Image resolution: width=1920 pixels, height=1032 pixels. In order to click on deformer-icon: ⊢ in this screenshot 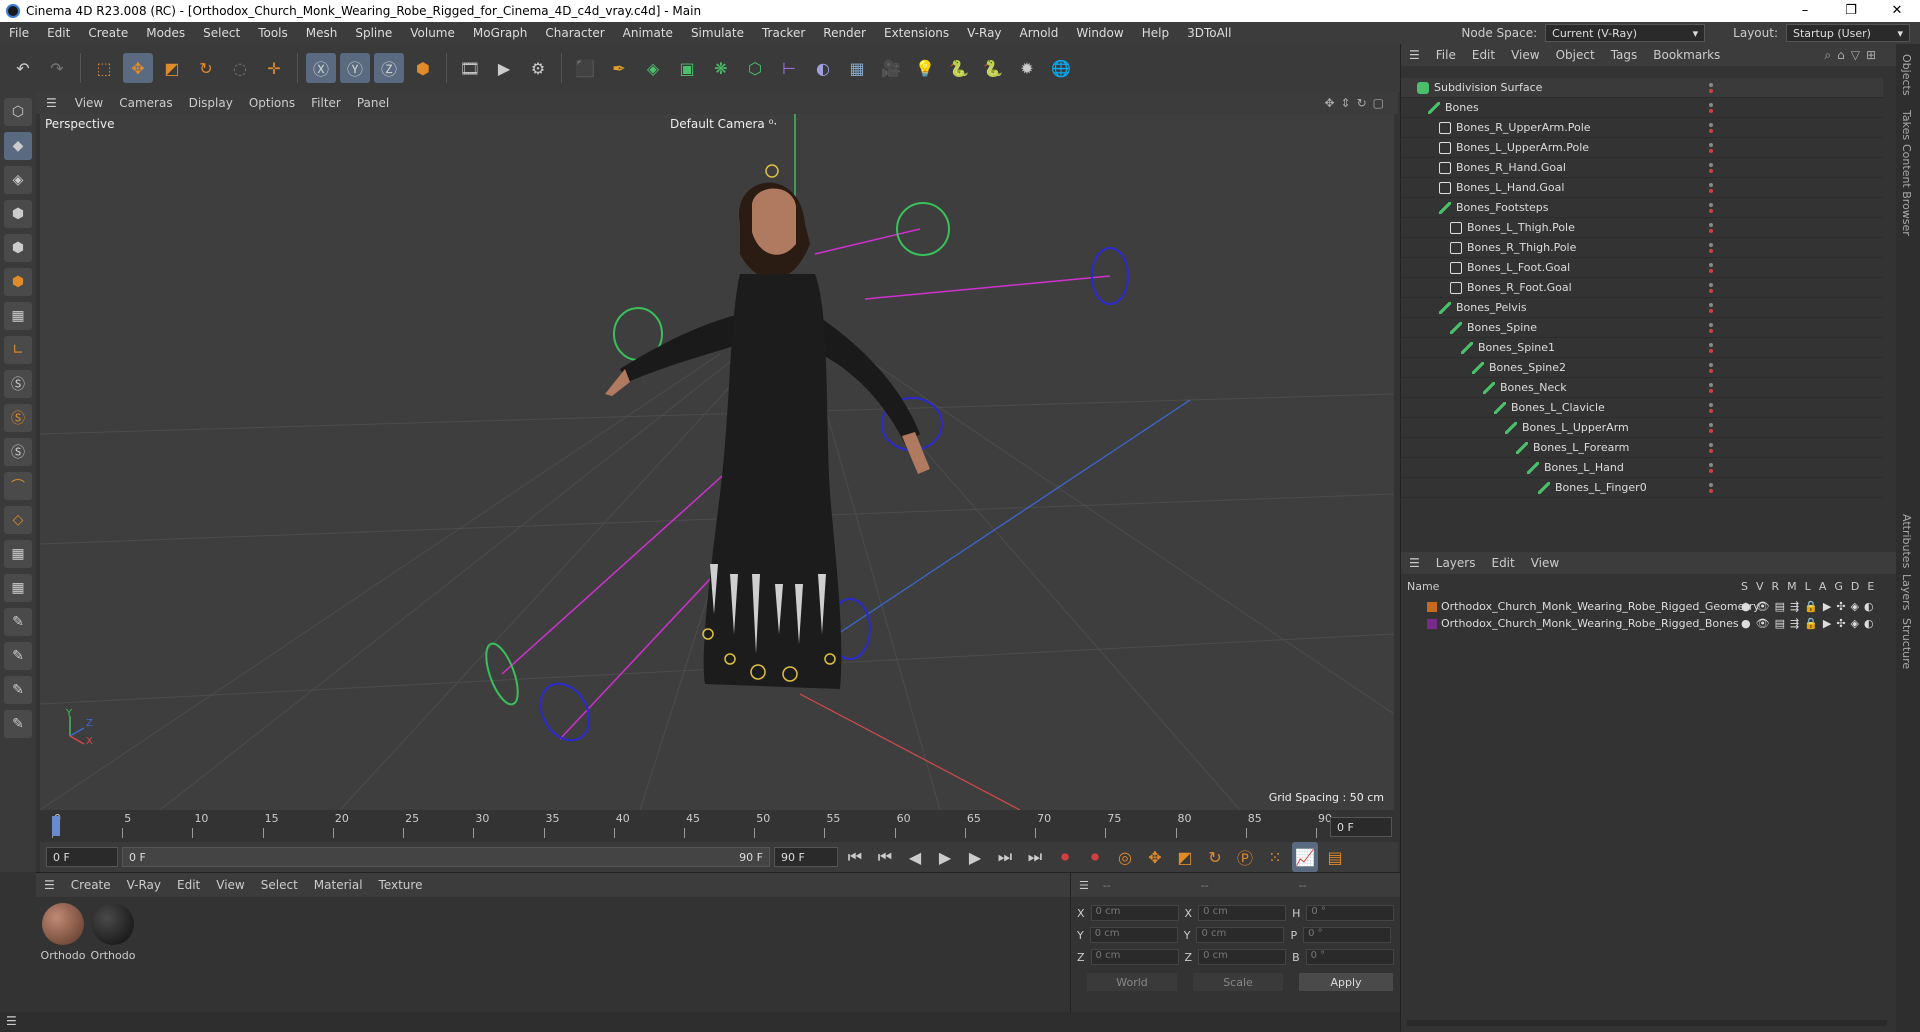, I will do `click(789, 68)`.